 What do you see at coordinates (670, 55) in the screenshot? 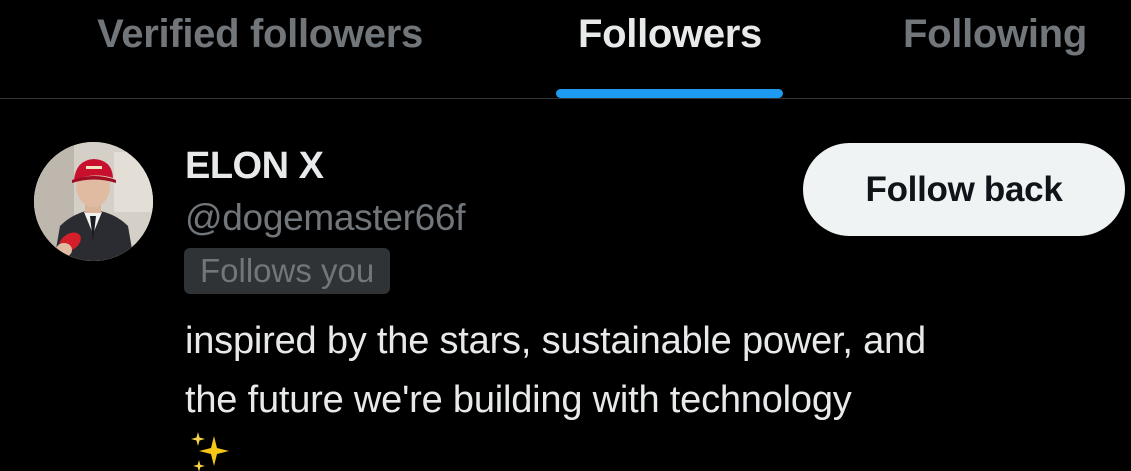
I see `tab-followers: Followers` at bounding box center [670, 55].